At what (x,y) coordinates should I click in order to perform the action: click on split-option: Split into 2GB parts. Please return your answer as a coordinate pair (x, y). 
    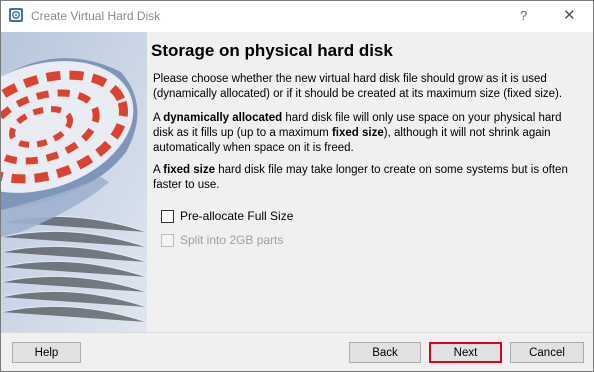
    Looking at the image, I should click on (222, 240).